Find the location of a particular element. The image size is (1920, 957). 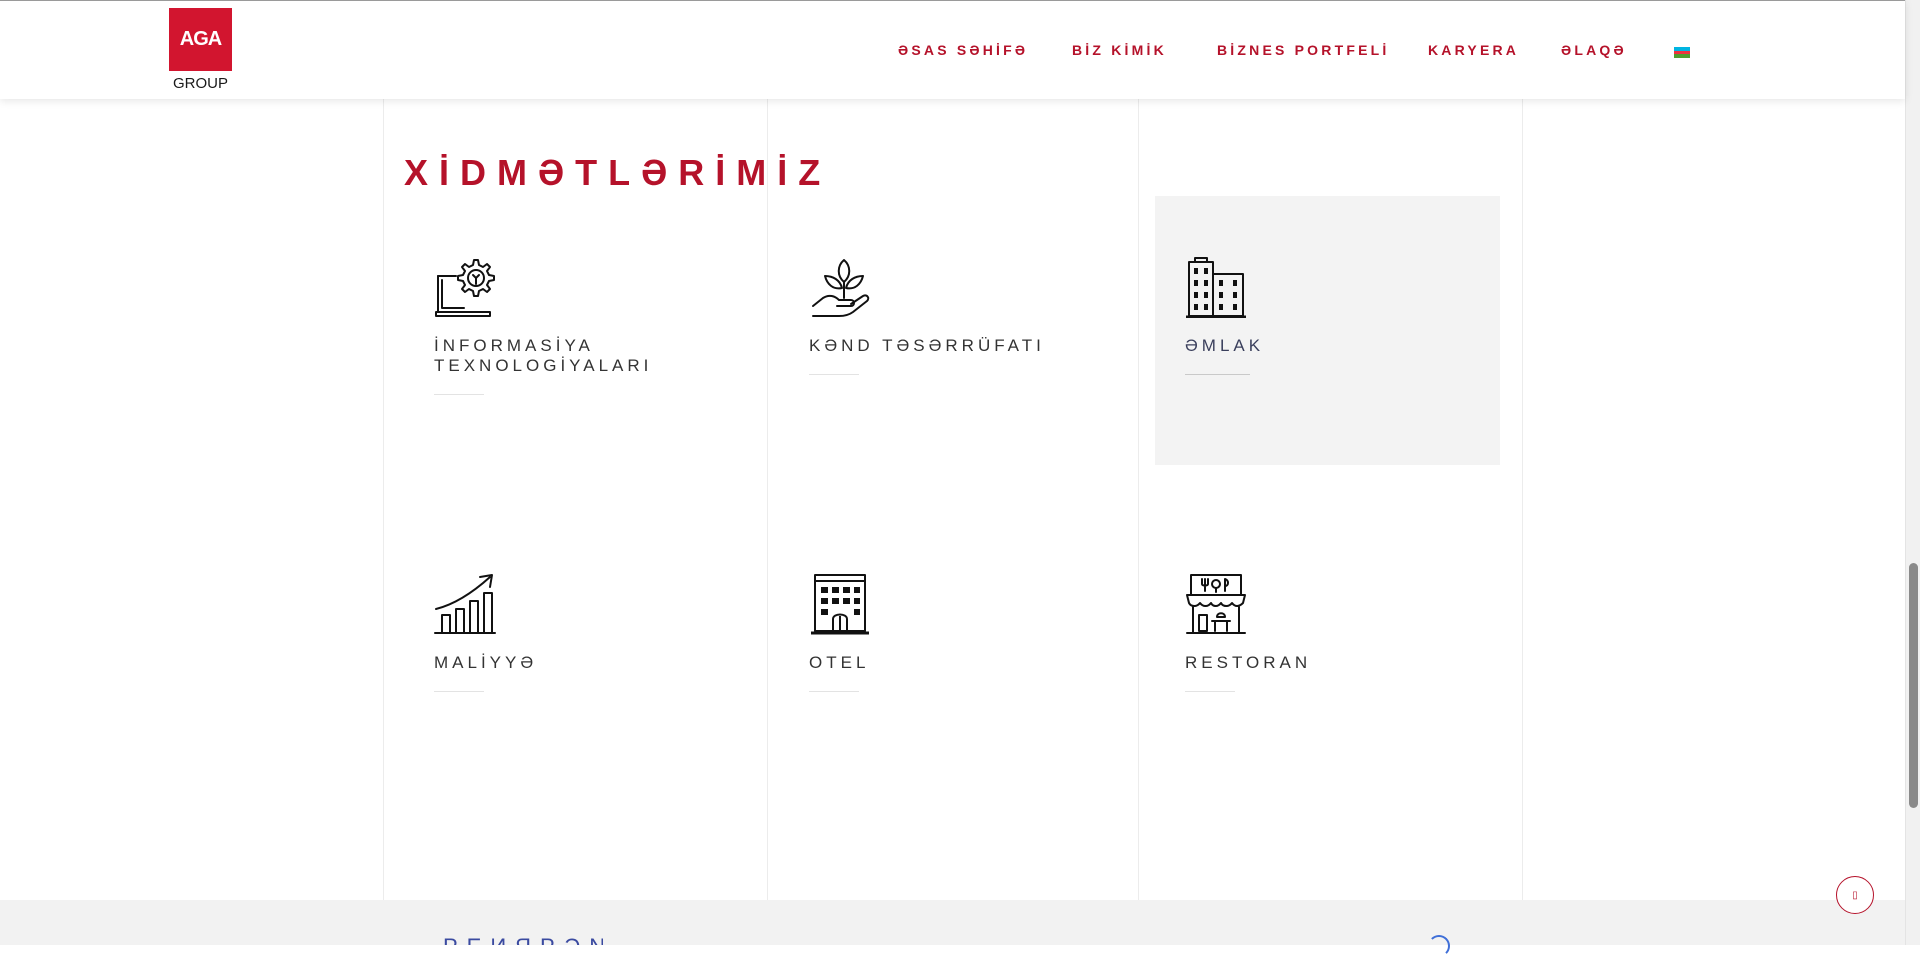

nav-career: KARYERA is located at coordinates (1473, 50).